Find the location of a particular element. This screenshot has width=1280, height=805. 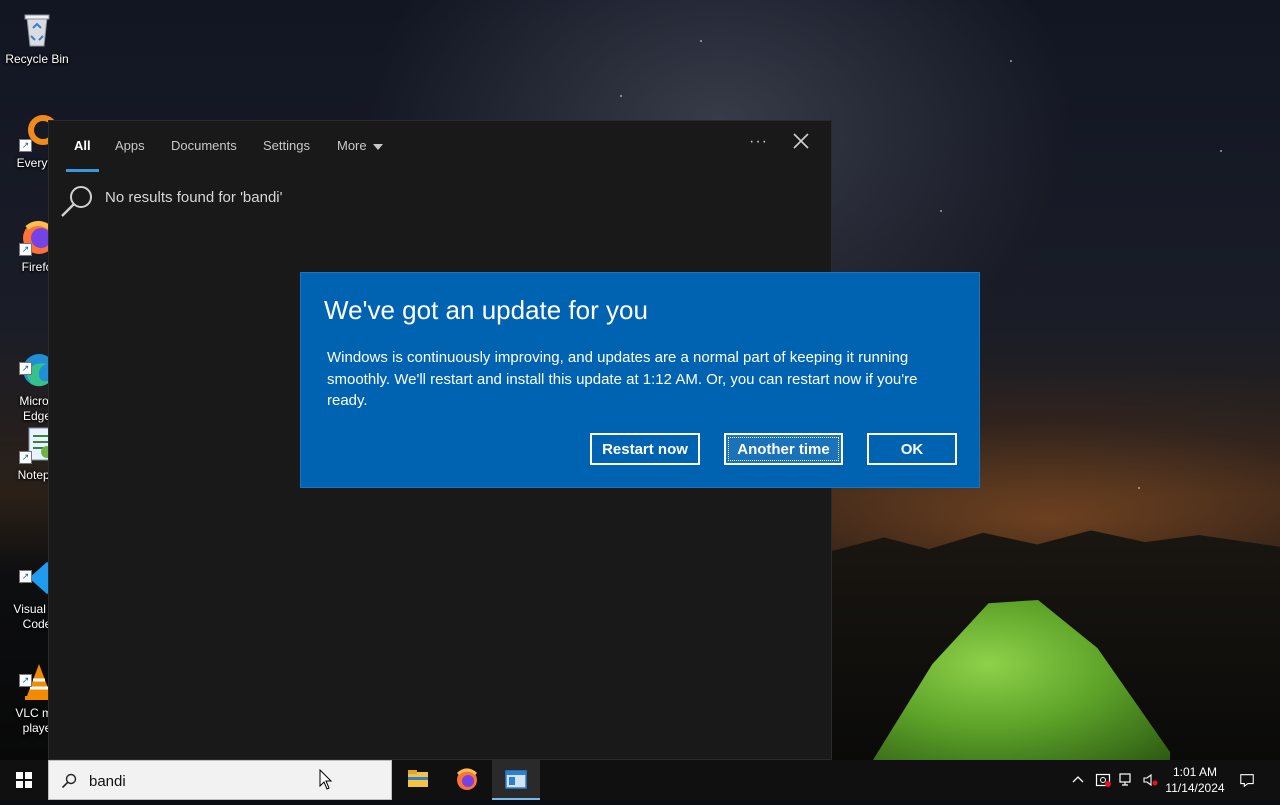

search-tabs: All Apps Documents Settings More ··· is located at coordinates (440, 147).